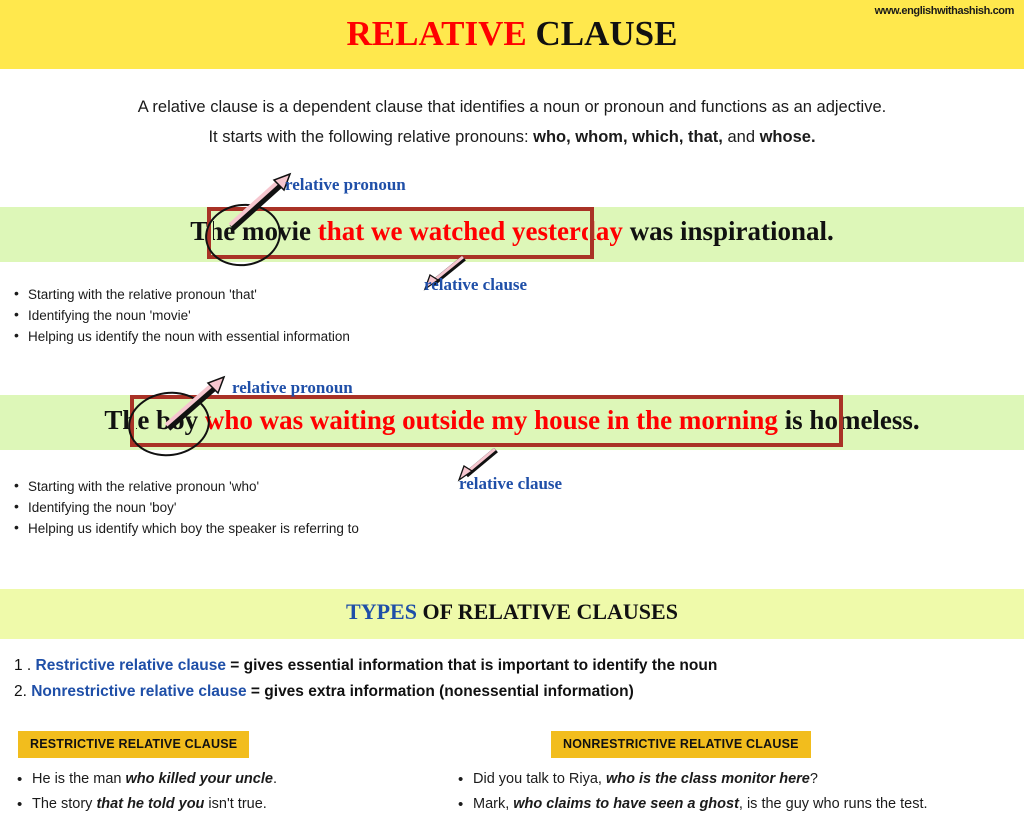 The image size is (1024, 819). What do you see at coordinates (493, 804) in the screenshot?
I see `example-pre: Mark,` at bounding box center [493, 804].